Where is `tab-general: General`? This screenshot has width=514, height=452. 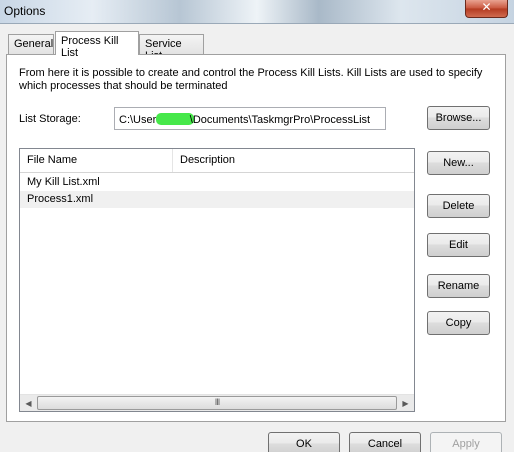
tab-general: General is located at coordinates (31, 44).